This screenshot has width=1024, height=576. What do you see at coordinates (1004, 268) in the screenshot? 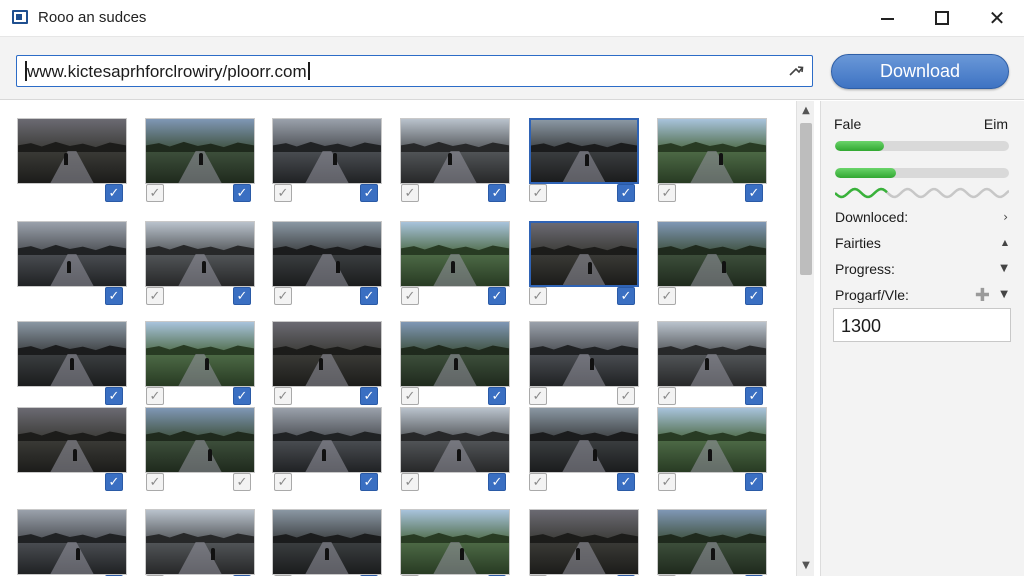
I see `dropdown-arrow-icon: ▼` at bounding box center [1004, 268].